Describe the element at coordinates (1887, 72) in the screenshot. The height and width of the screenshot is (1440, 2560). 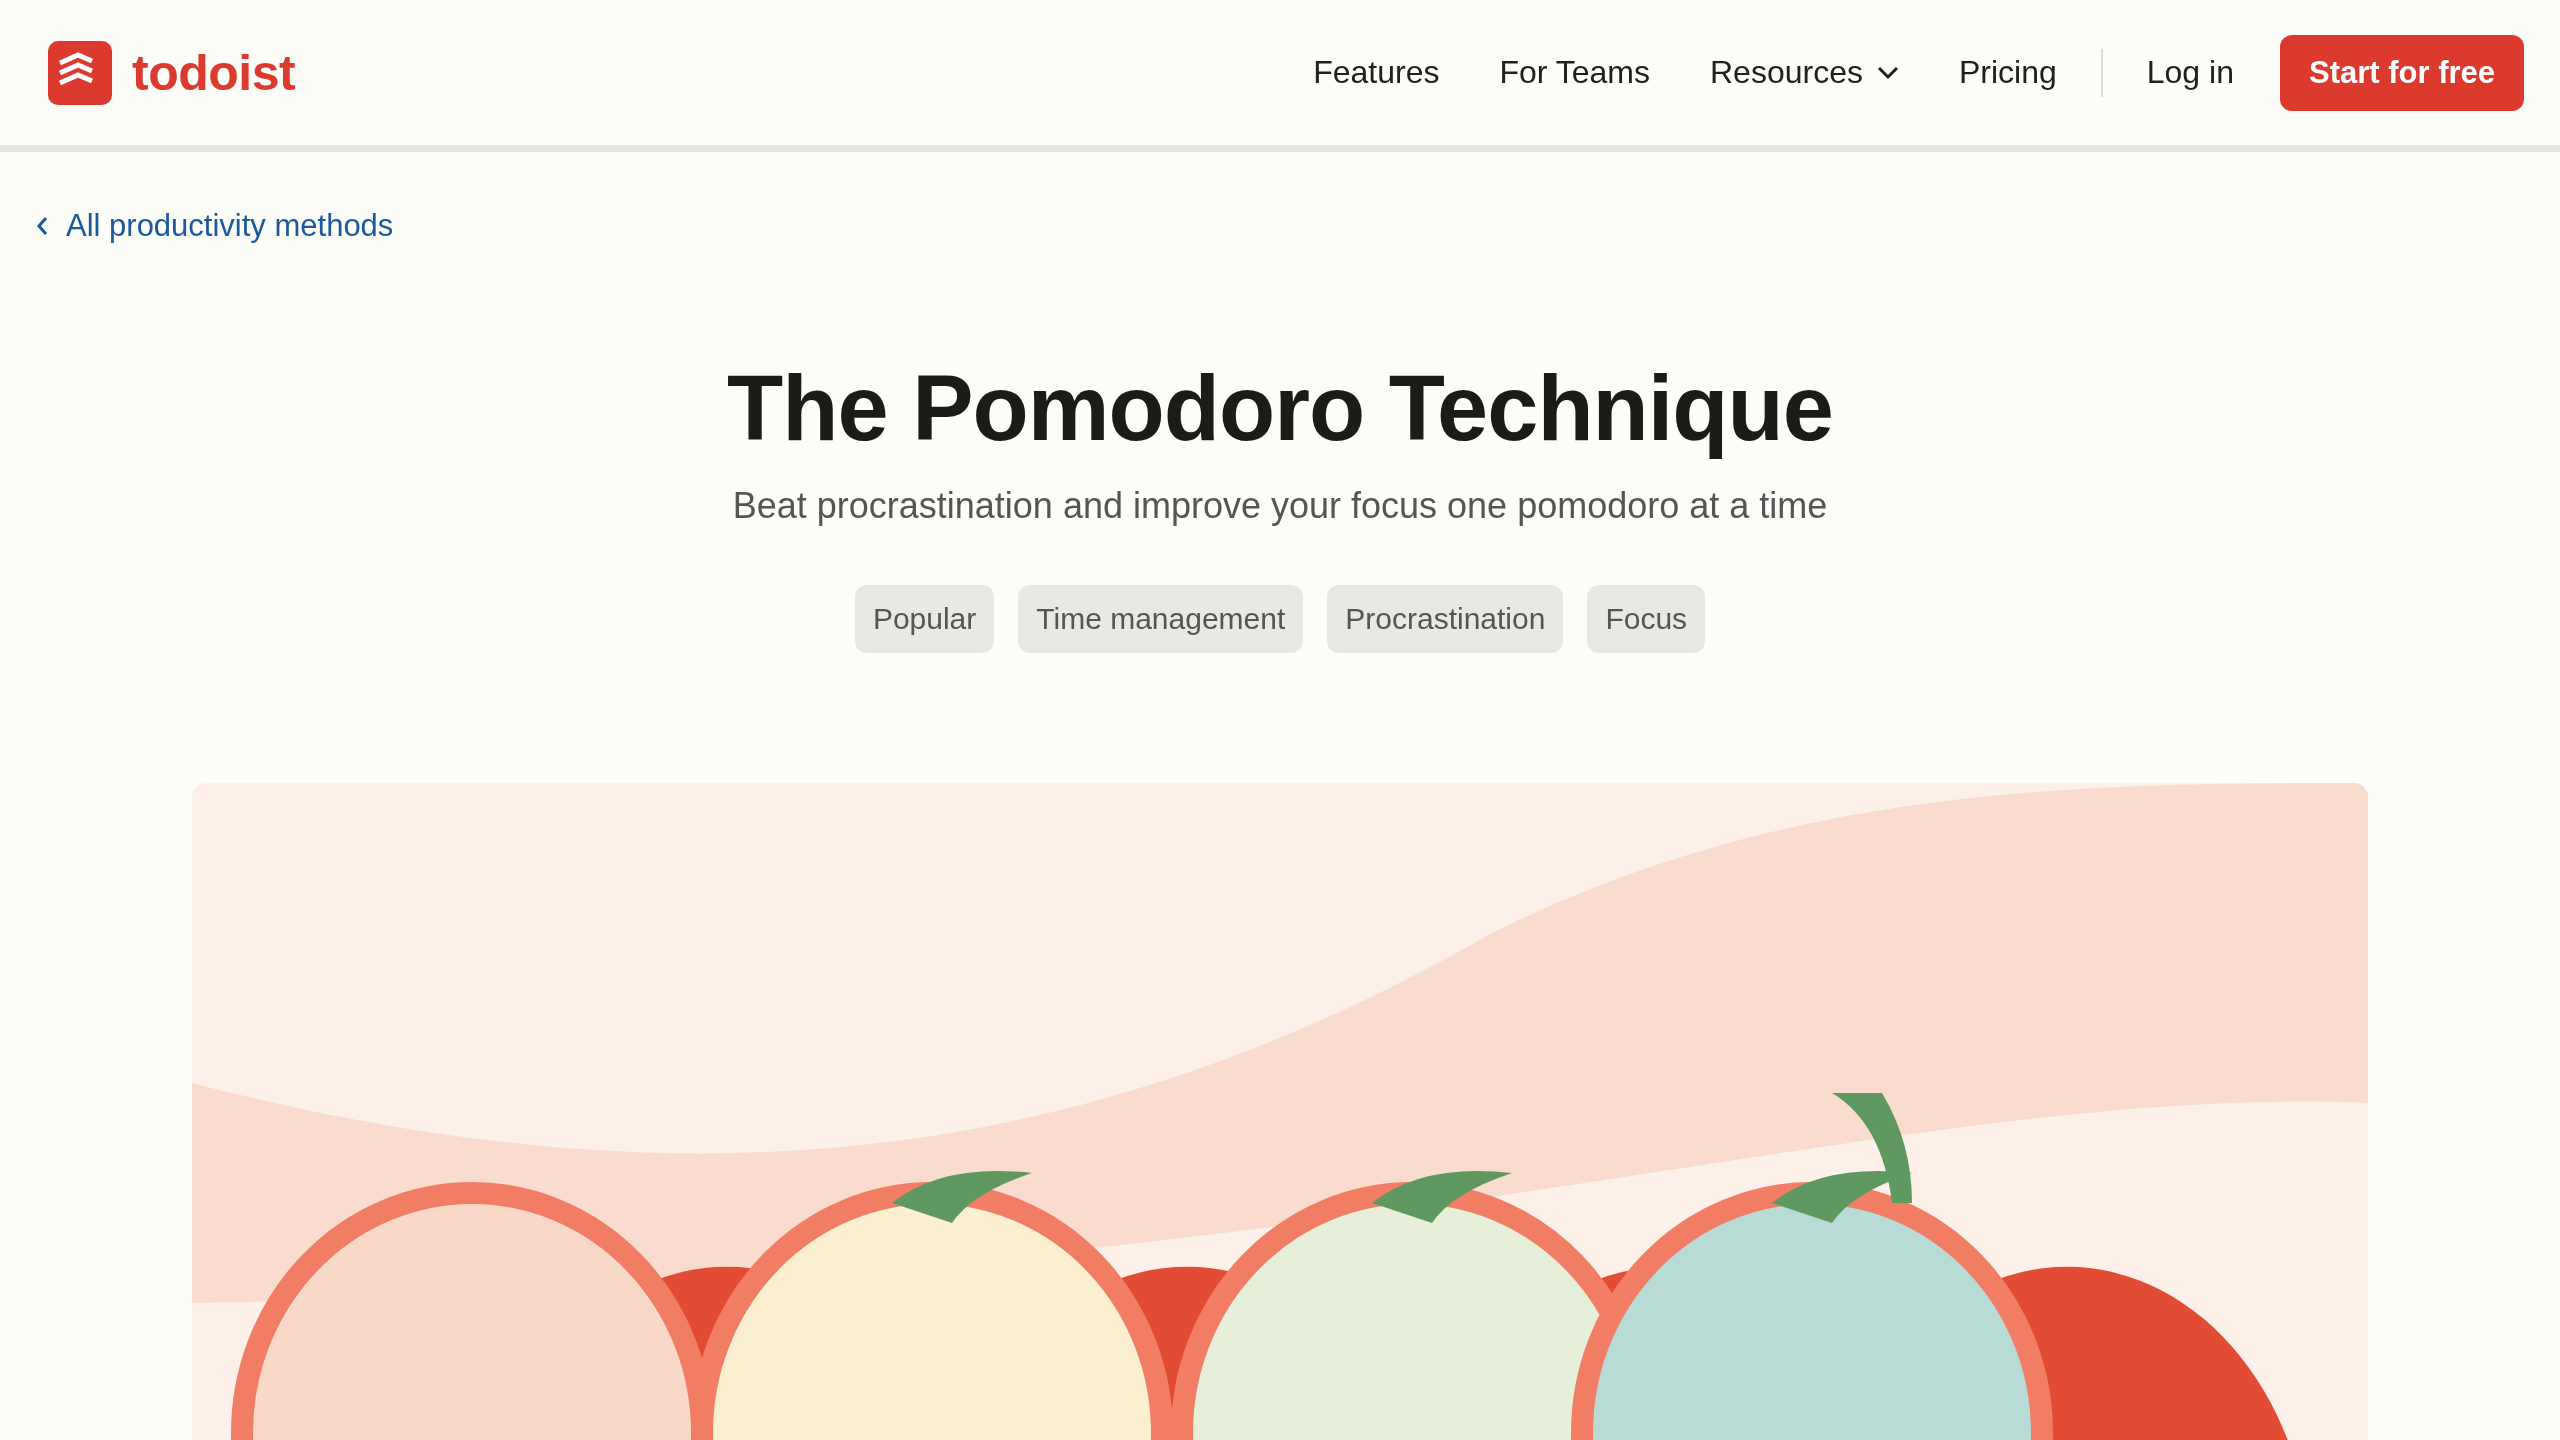
I see `chevron-down-icon` at that location.